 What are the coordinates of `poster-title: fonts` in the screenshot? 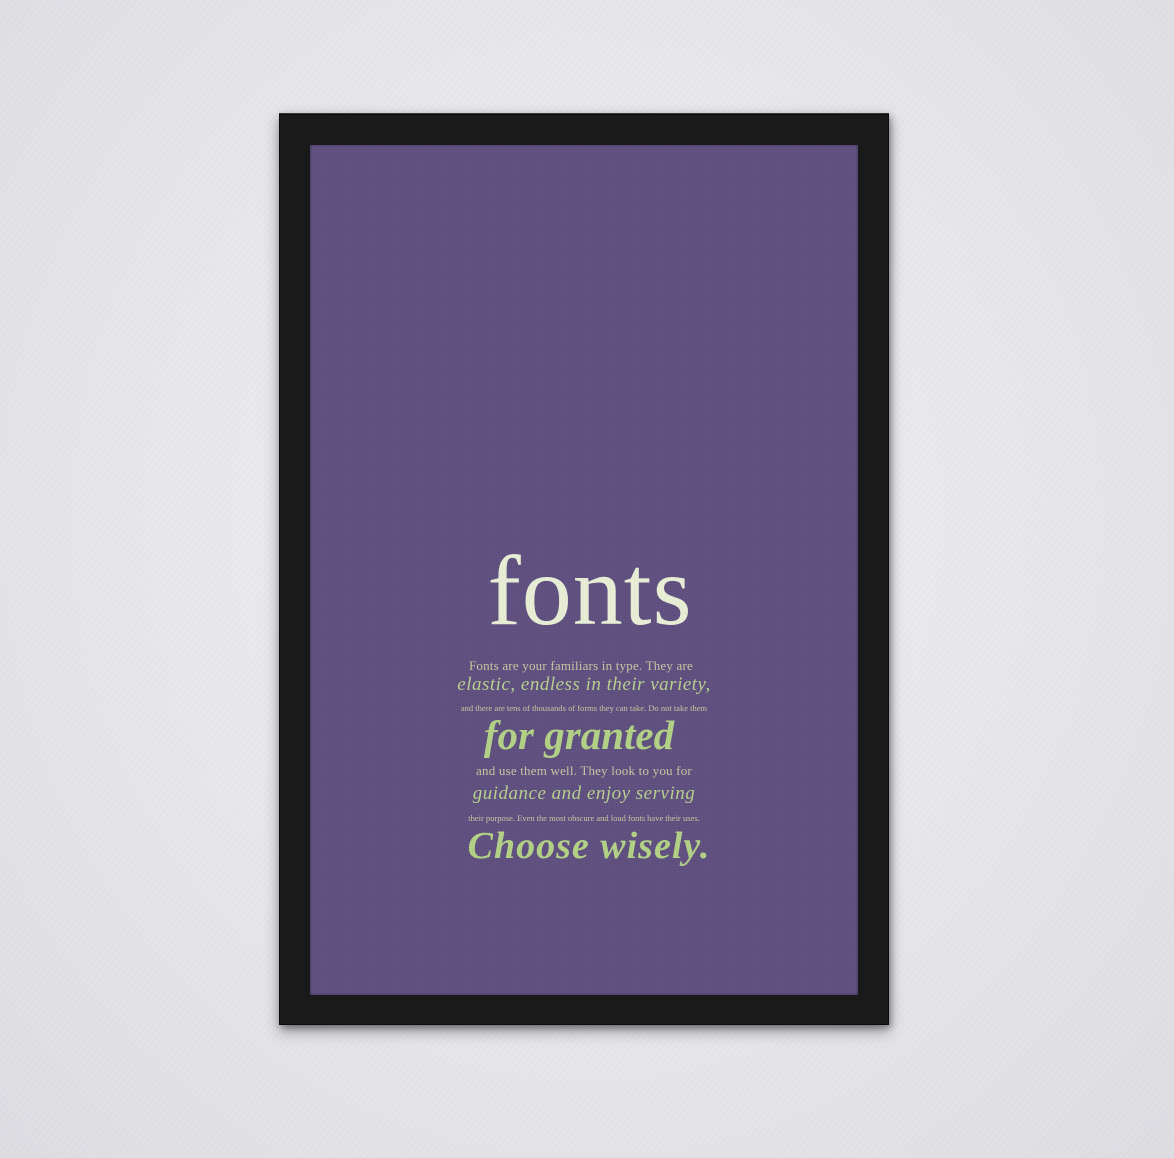 It's located at (590, 590).